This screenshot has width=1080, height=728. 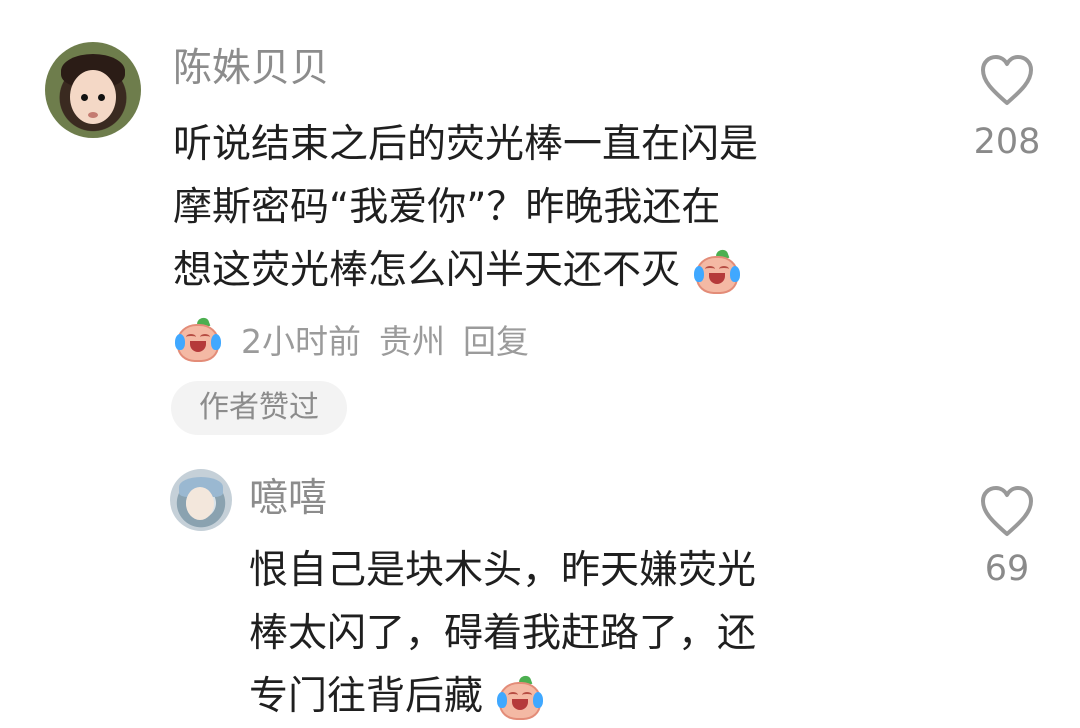 I want to click on avatar-face, so click(x=200, y=503).